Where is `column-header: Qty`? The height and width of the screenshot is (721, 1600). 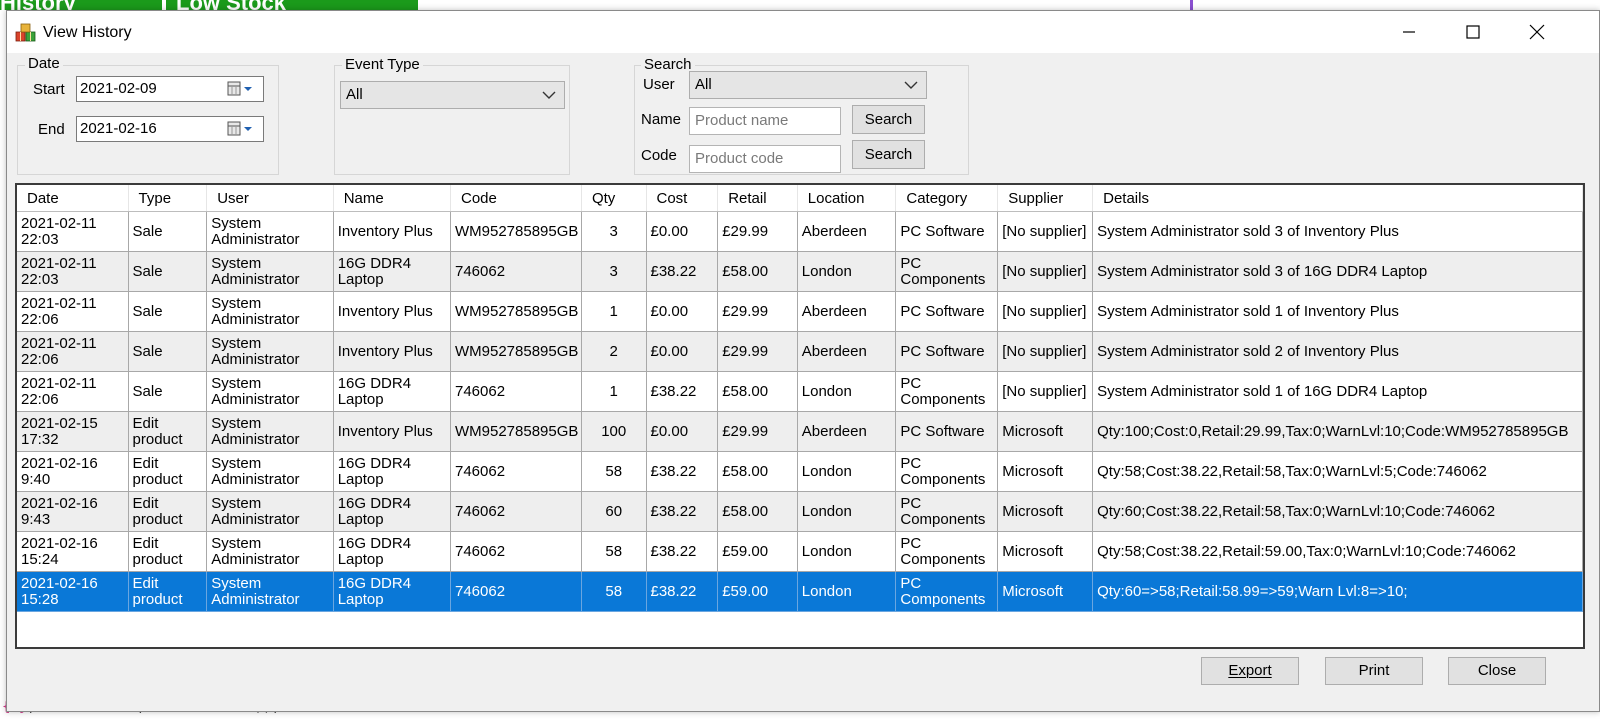 column-header: Qty is located at coordinates (614, 198).